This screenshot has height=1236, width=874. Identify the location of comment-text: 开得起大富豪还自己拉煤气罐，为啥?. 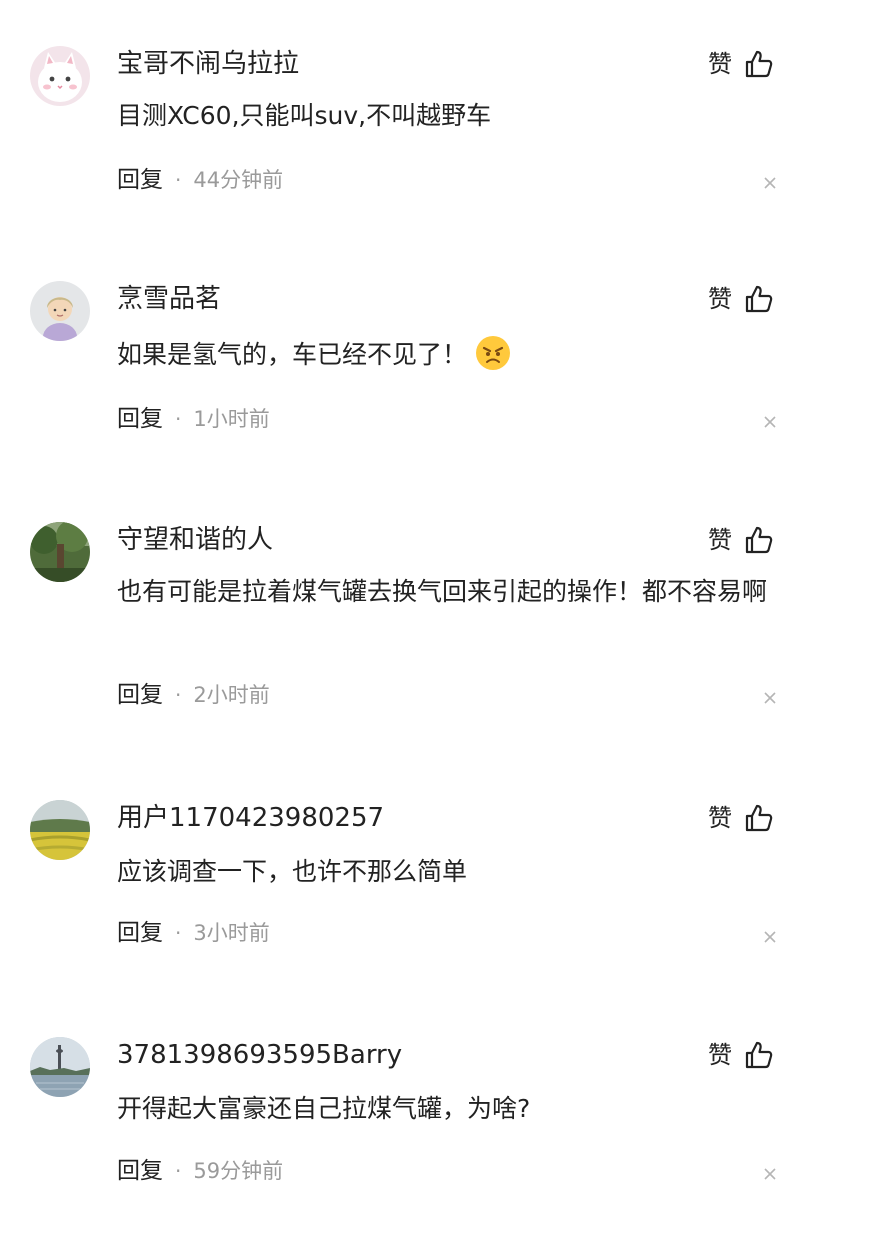
(442, 1108).